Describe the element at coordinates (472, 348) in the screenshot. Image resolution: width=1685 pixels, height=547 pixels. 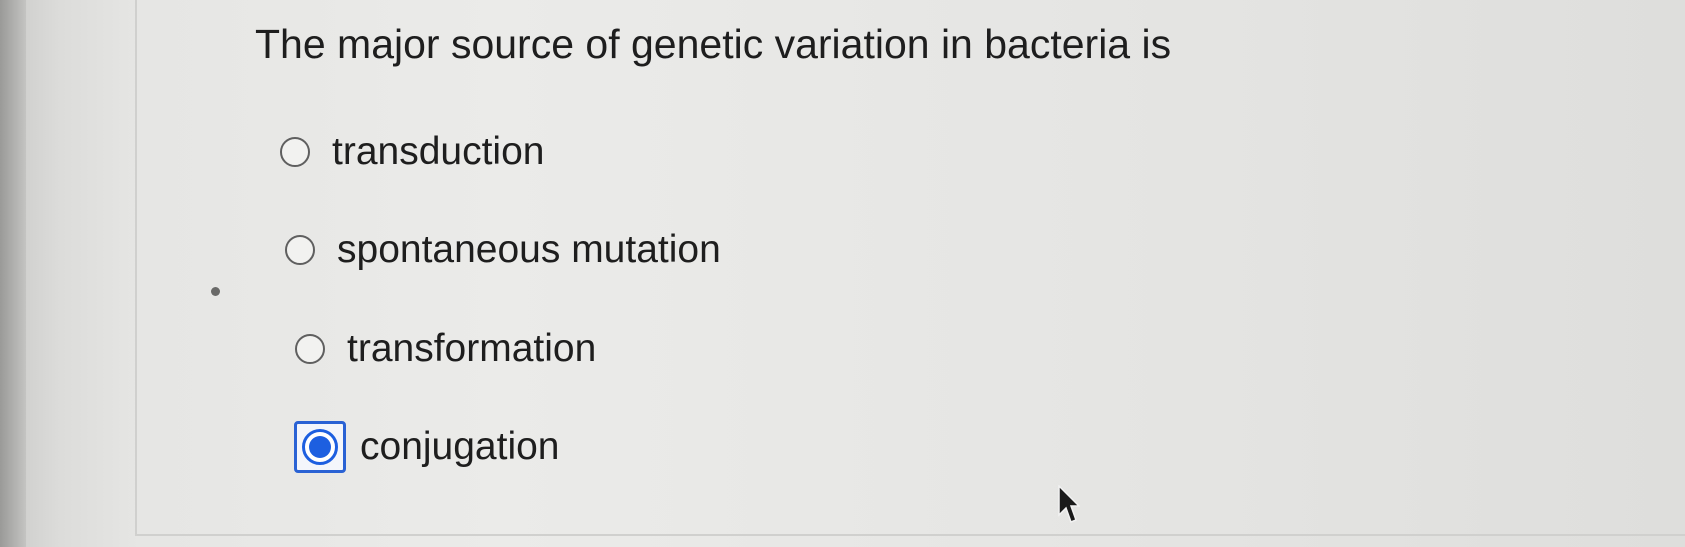
I see `option-label: transformation` at that location.